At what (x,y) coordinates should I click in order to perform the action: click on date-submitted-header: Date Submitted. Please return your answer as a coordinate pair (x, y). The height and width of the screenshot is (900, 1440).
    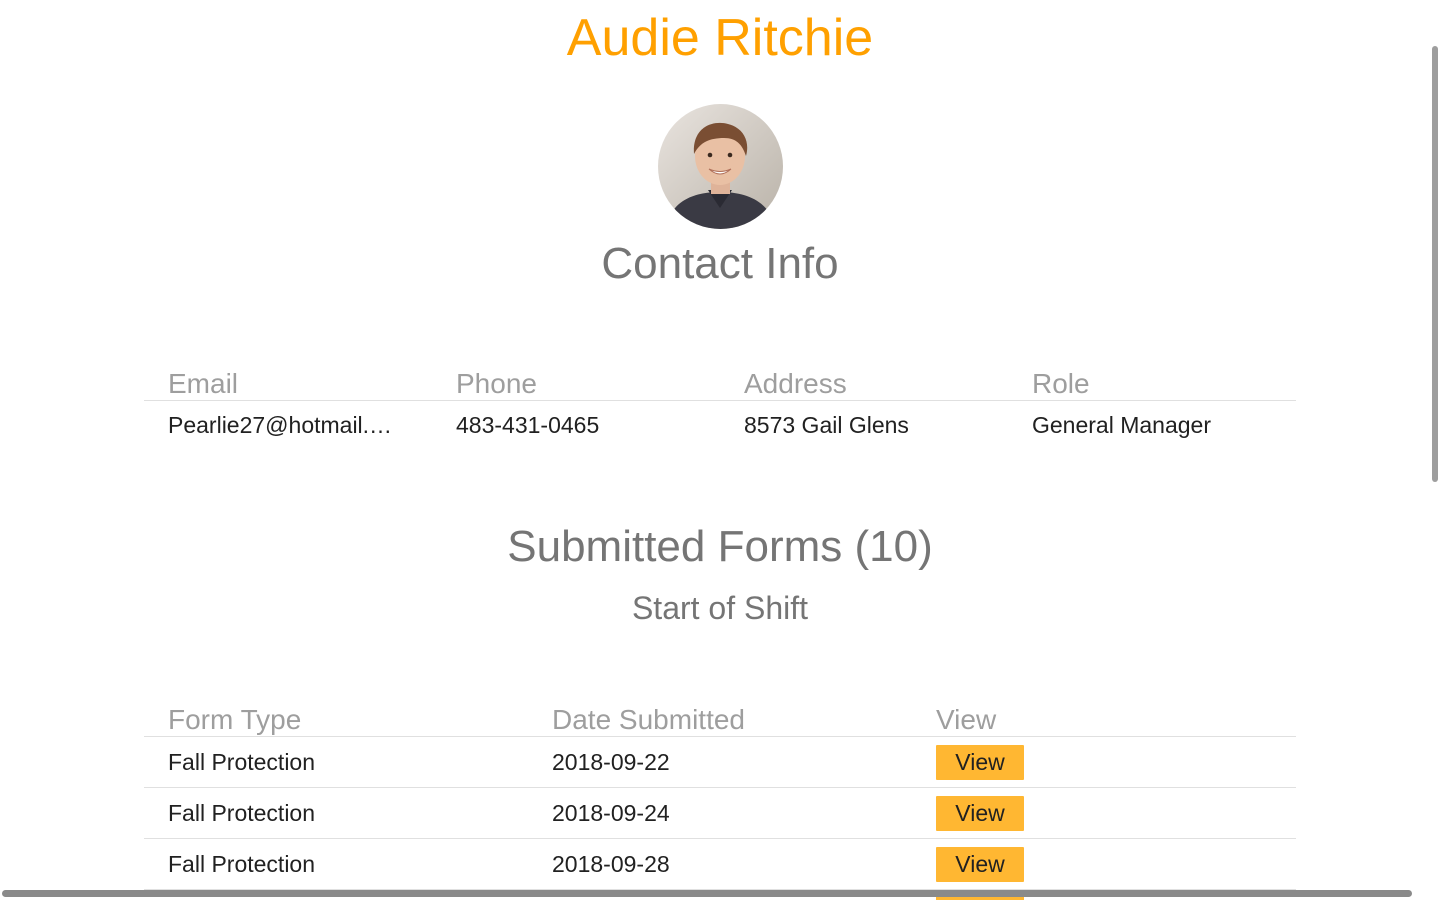
    Looking at the image, I should click on (720, 717).